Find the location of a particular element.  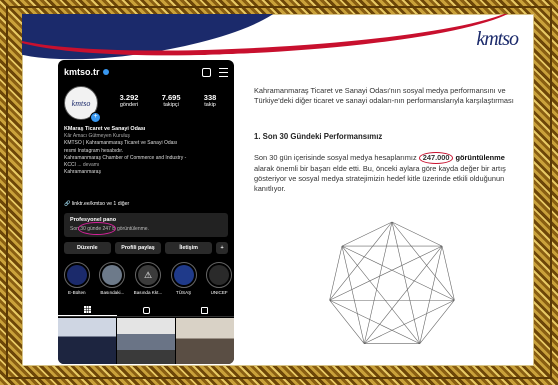

profile-stats: 3.292 gönderi 7.695 takipçi 338 takip is located at coordinates (168, 100).